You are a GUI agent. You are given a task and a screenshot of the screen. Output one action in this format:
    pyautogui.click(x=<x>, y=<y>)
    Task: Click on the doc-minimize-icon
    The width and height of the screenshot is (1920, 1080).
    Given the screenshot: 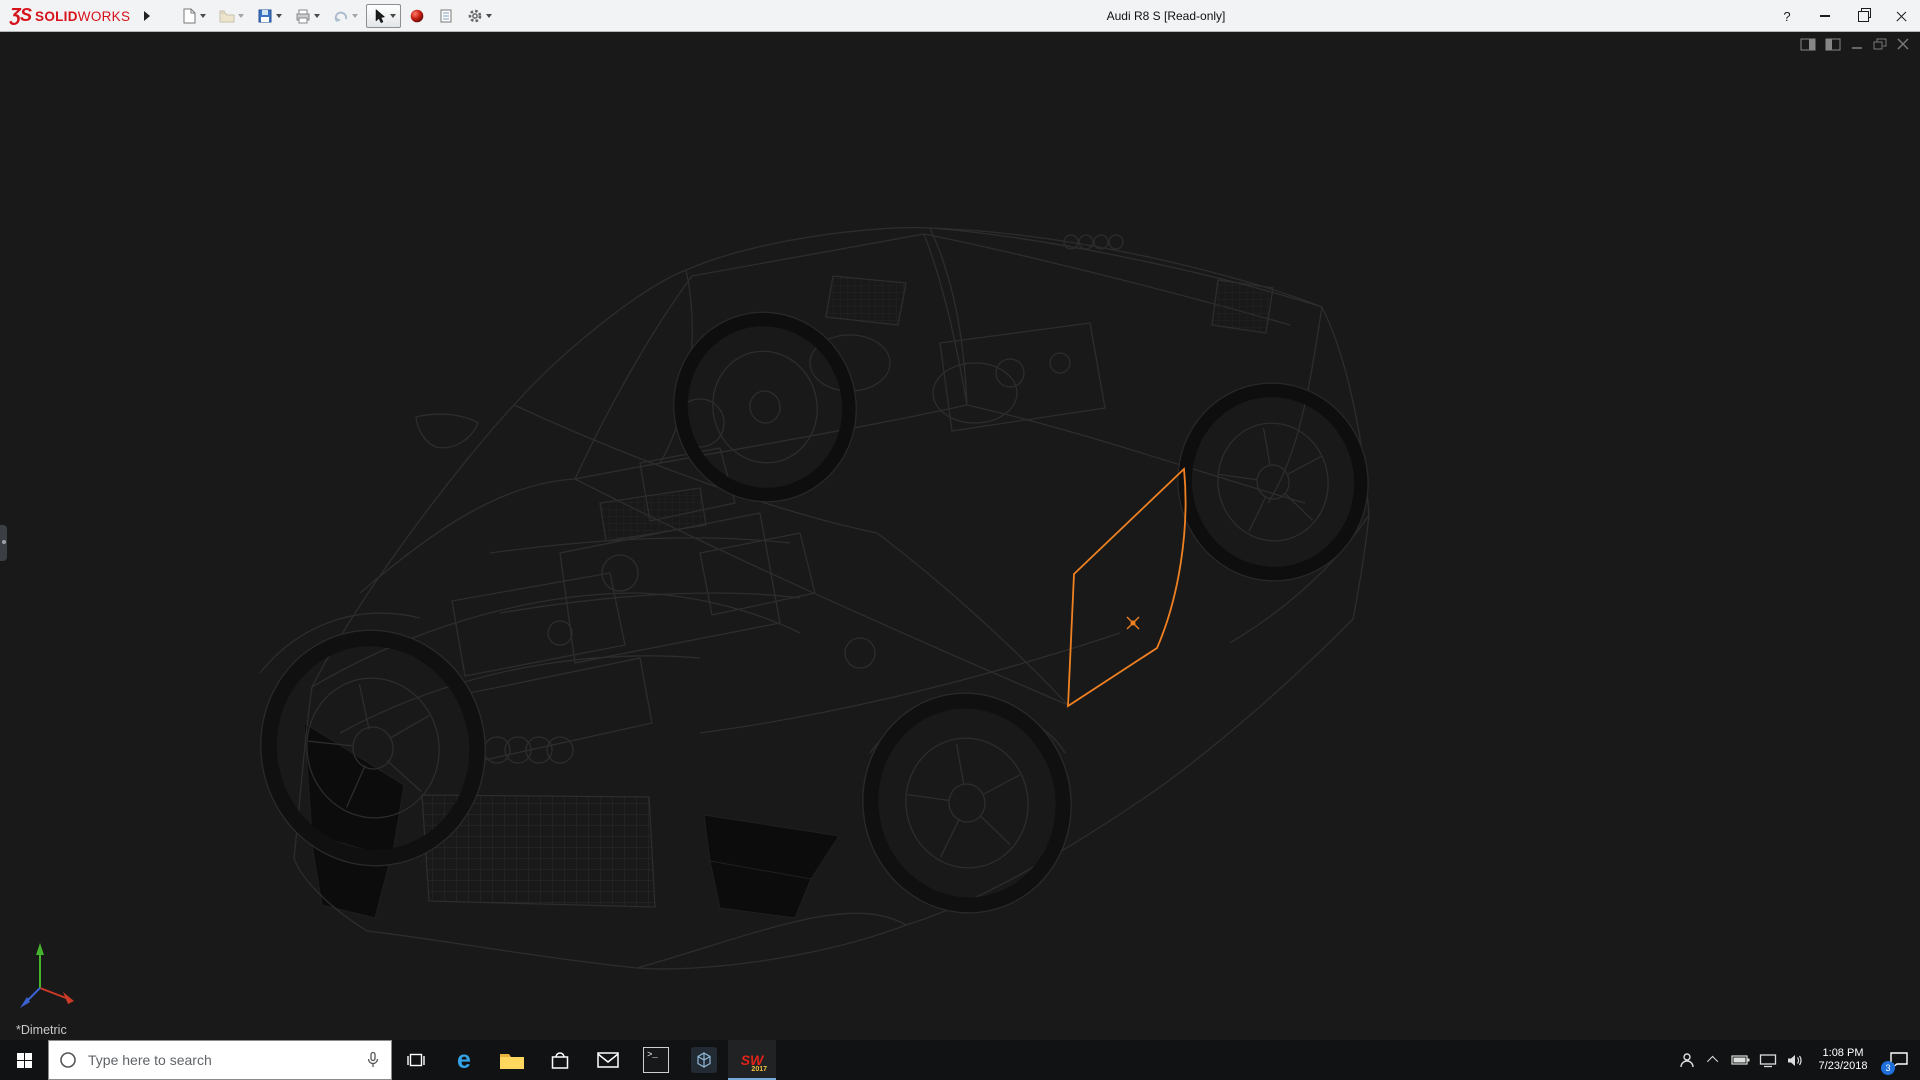 What is the action you would take?
    pyautogui.click(x=1857, y=44)
    